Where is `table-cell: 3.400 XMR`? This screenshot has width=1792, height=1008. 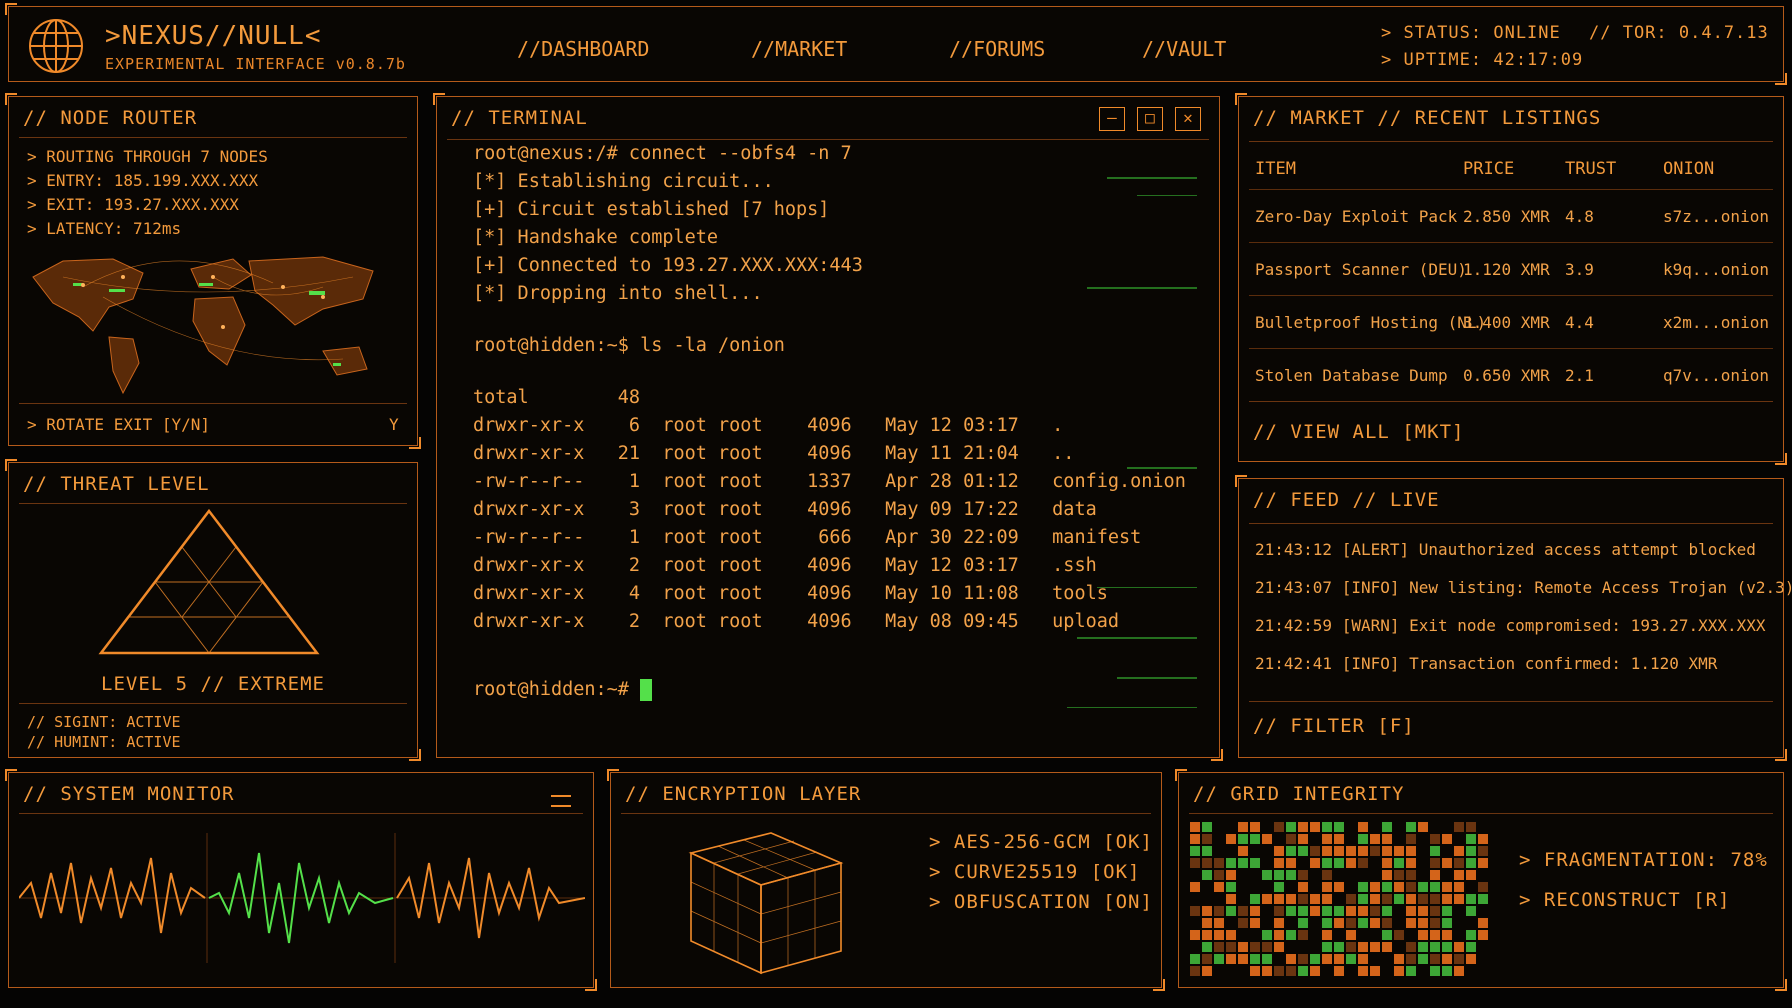
table-cell: 3.400 XMR is located at coordinates (1506, 322).